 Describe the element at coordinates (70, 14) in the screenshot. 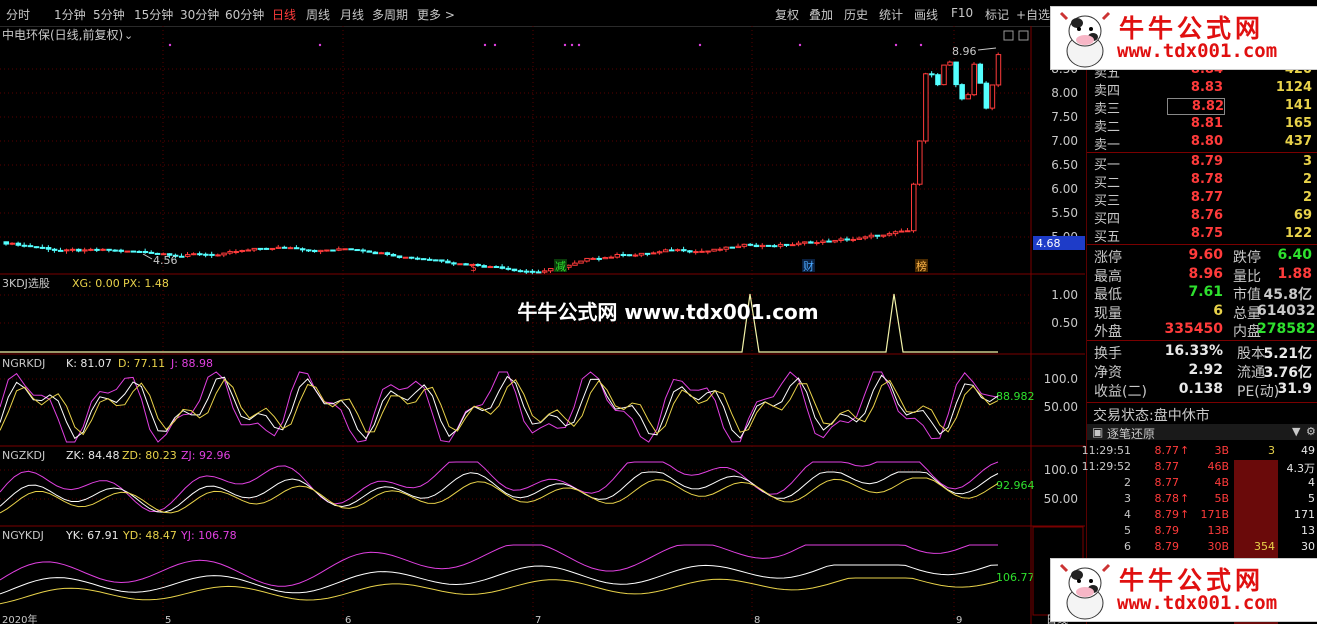

I see `tab-1min: 1分钟` at that location.